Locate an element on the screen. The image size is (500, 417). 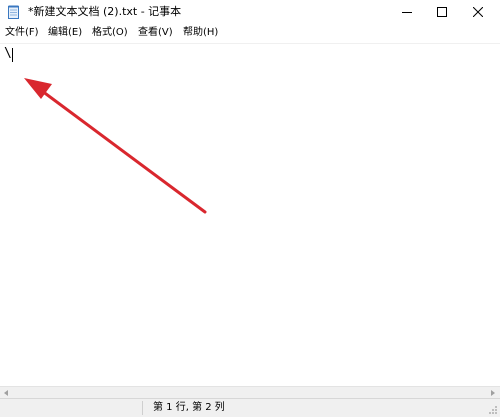
menu-edit: 编辑(E) is located at coordinates (65, 33).